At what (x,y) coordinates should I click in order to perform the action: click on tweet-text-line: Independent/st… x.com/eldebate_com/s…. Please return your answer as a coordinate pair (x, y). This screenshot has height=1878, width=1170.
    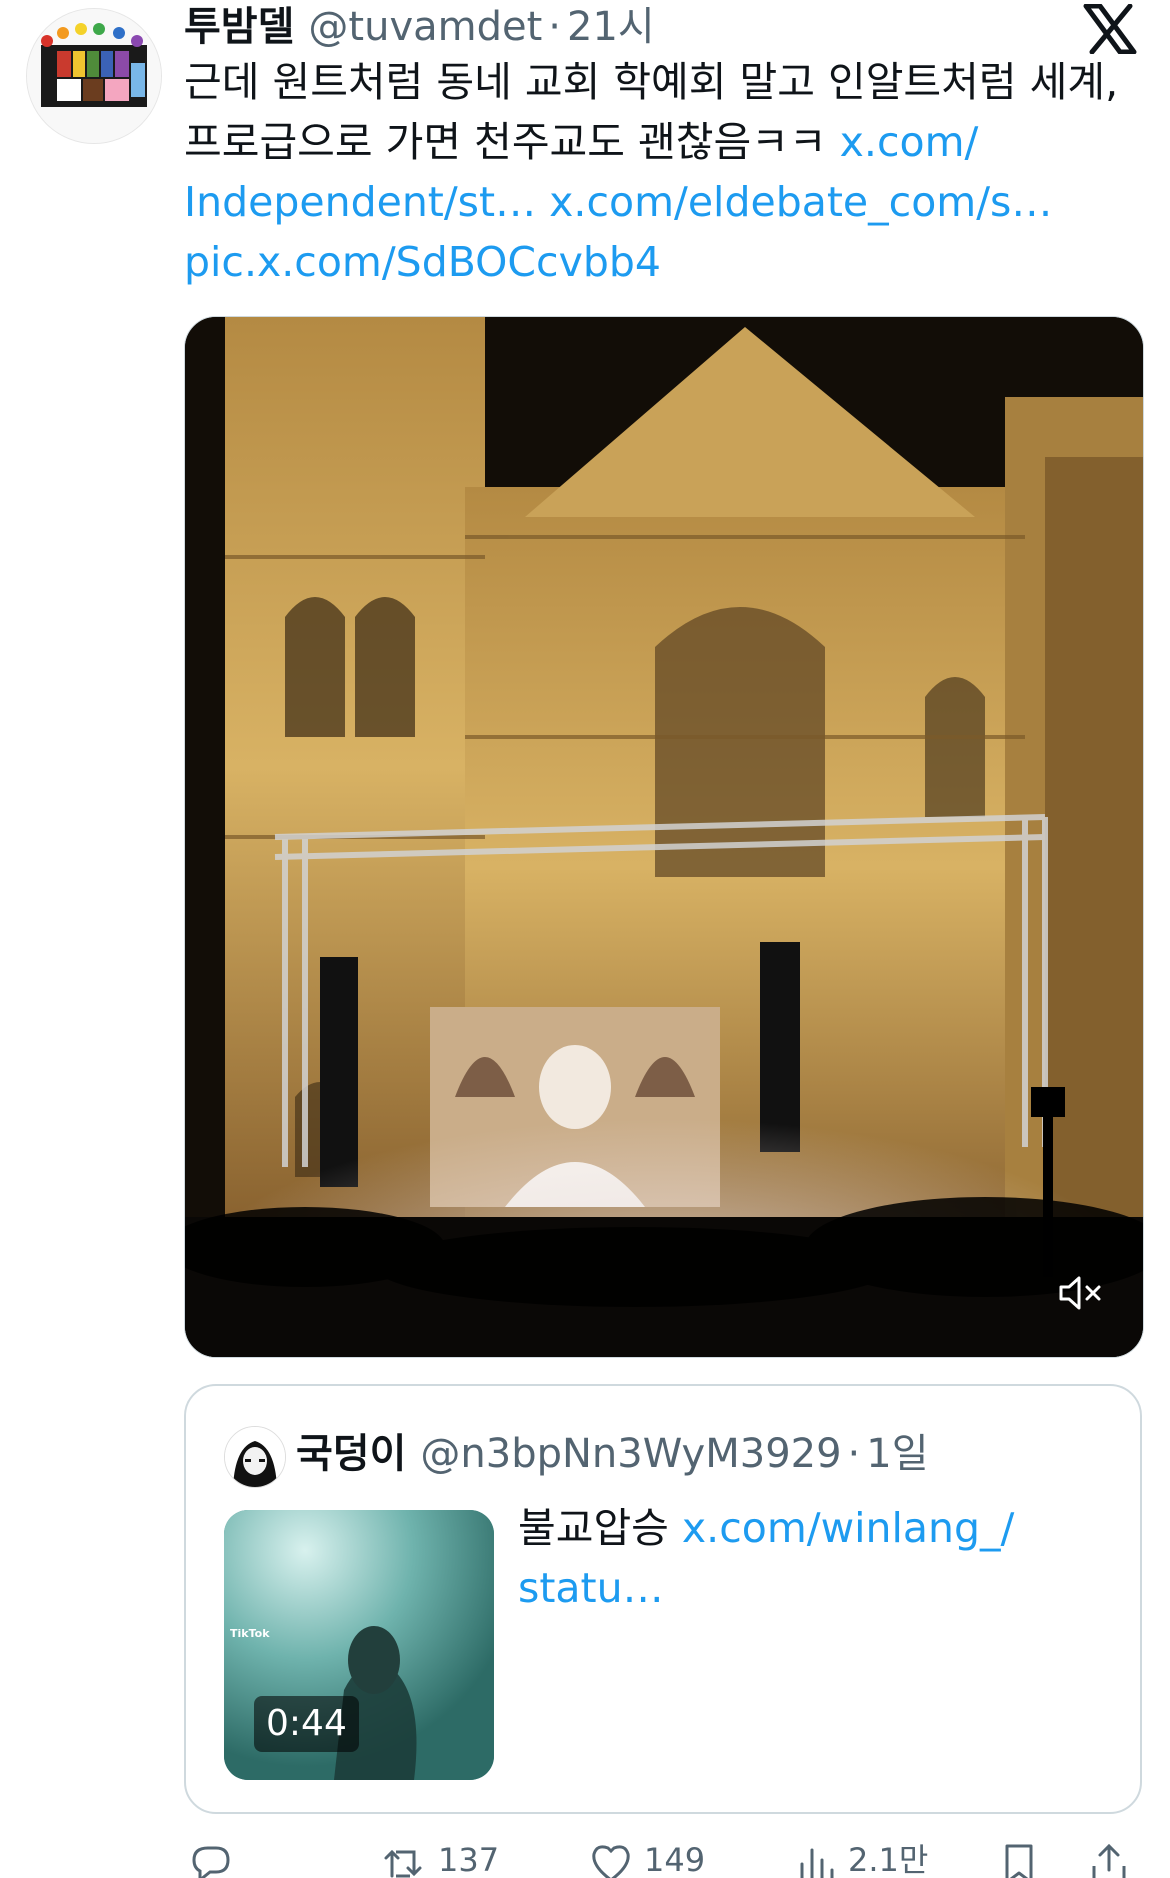
    Looking at the image, I should click on (664, 202).